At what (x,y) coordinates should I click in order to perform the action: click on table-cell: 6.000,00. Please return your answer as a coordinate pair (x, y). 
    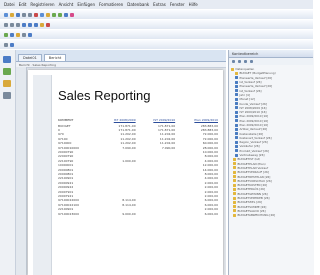
    Looking at the image, I should click on (211, 213).